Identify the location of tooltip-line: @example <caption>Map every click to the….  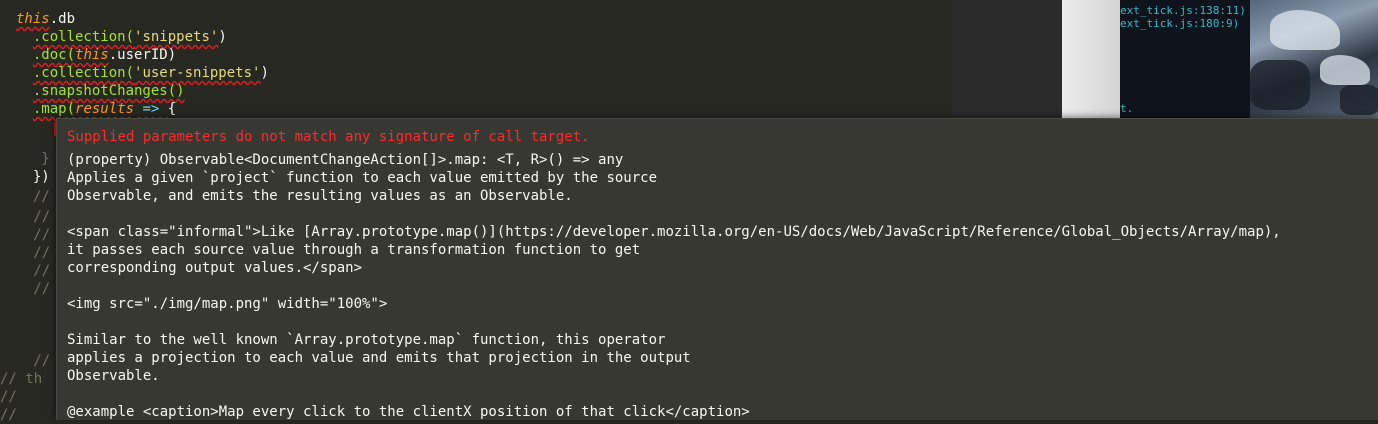
(408, 412).